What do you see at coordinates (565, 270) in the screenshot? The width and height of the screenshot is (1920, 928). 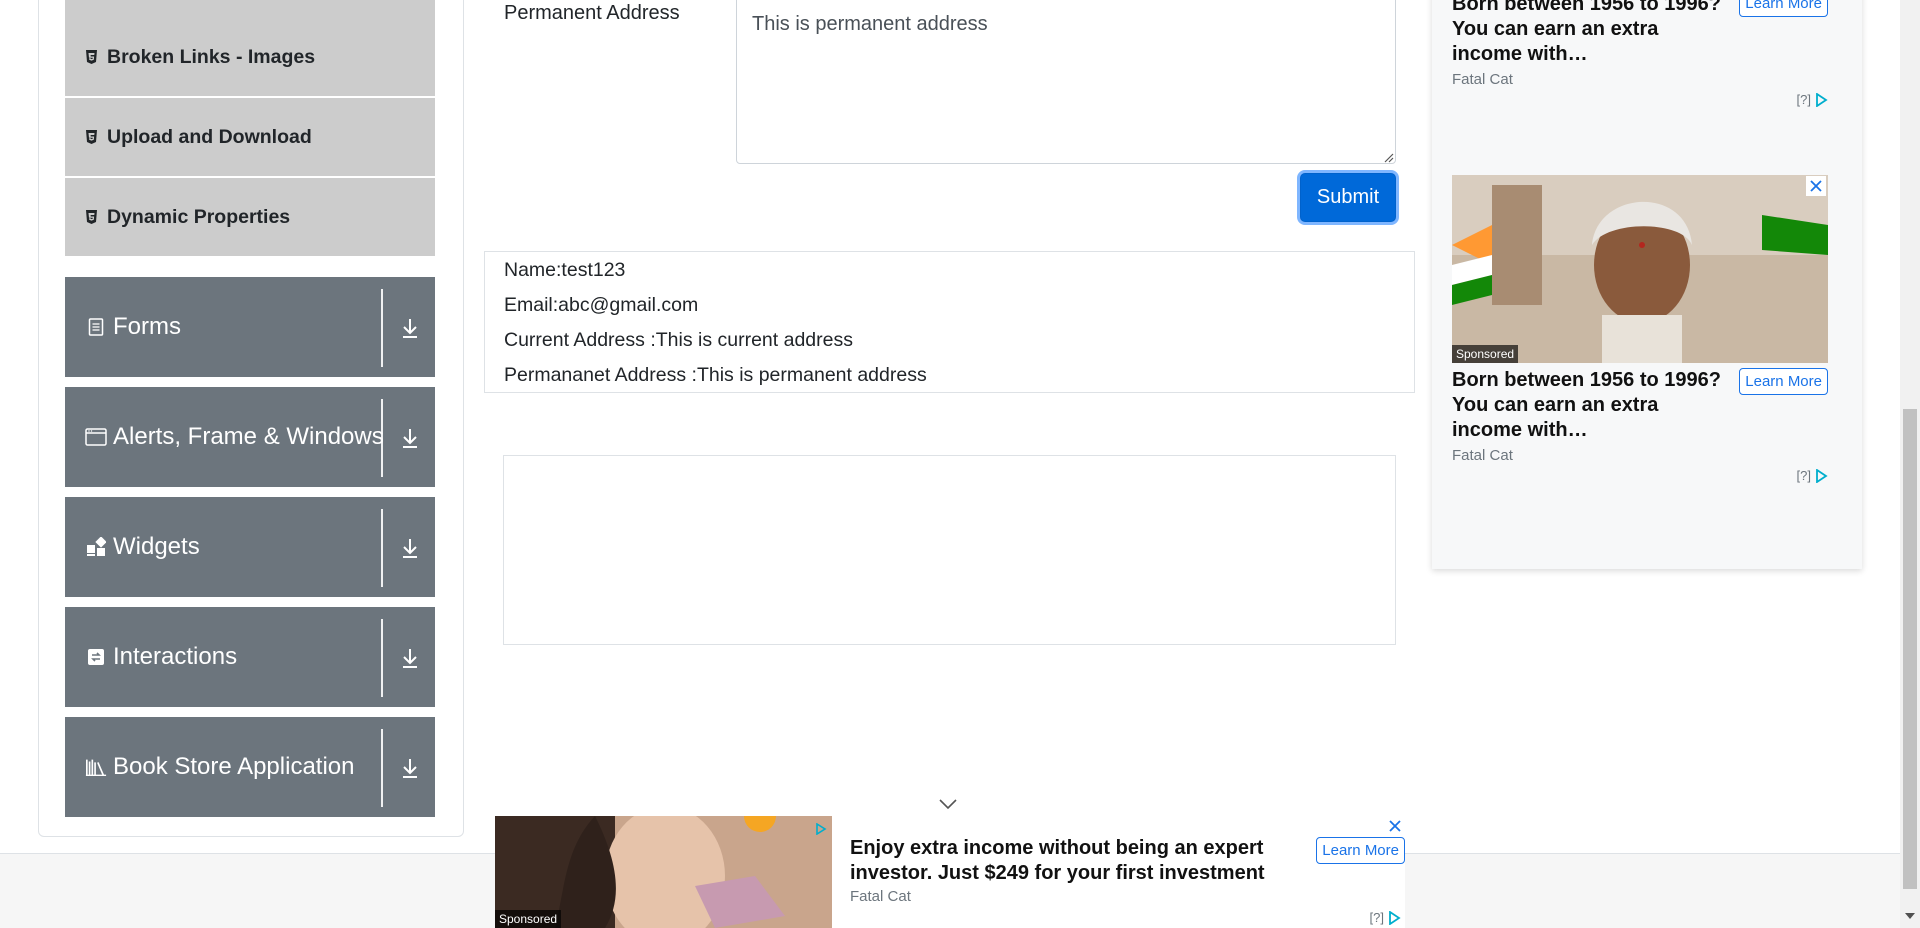 I see `output-name: Name:test123` at bounding box center [565, 270].